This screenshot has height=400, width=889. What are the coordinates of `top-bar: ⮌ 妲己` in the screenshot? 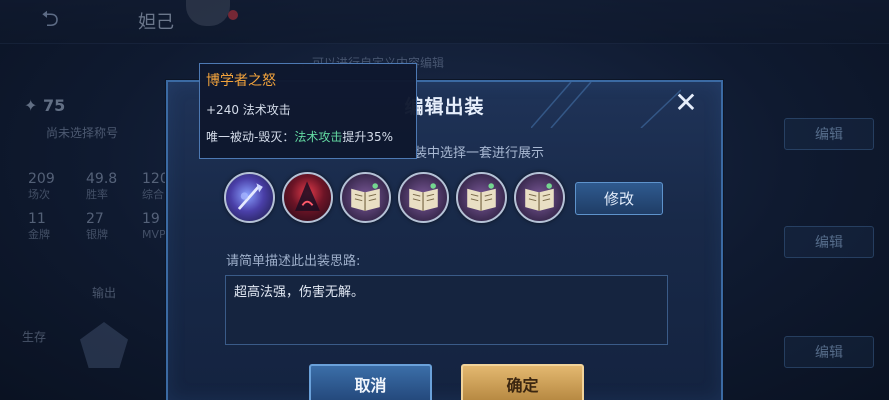 It's located at (444, 22).